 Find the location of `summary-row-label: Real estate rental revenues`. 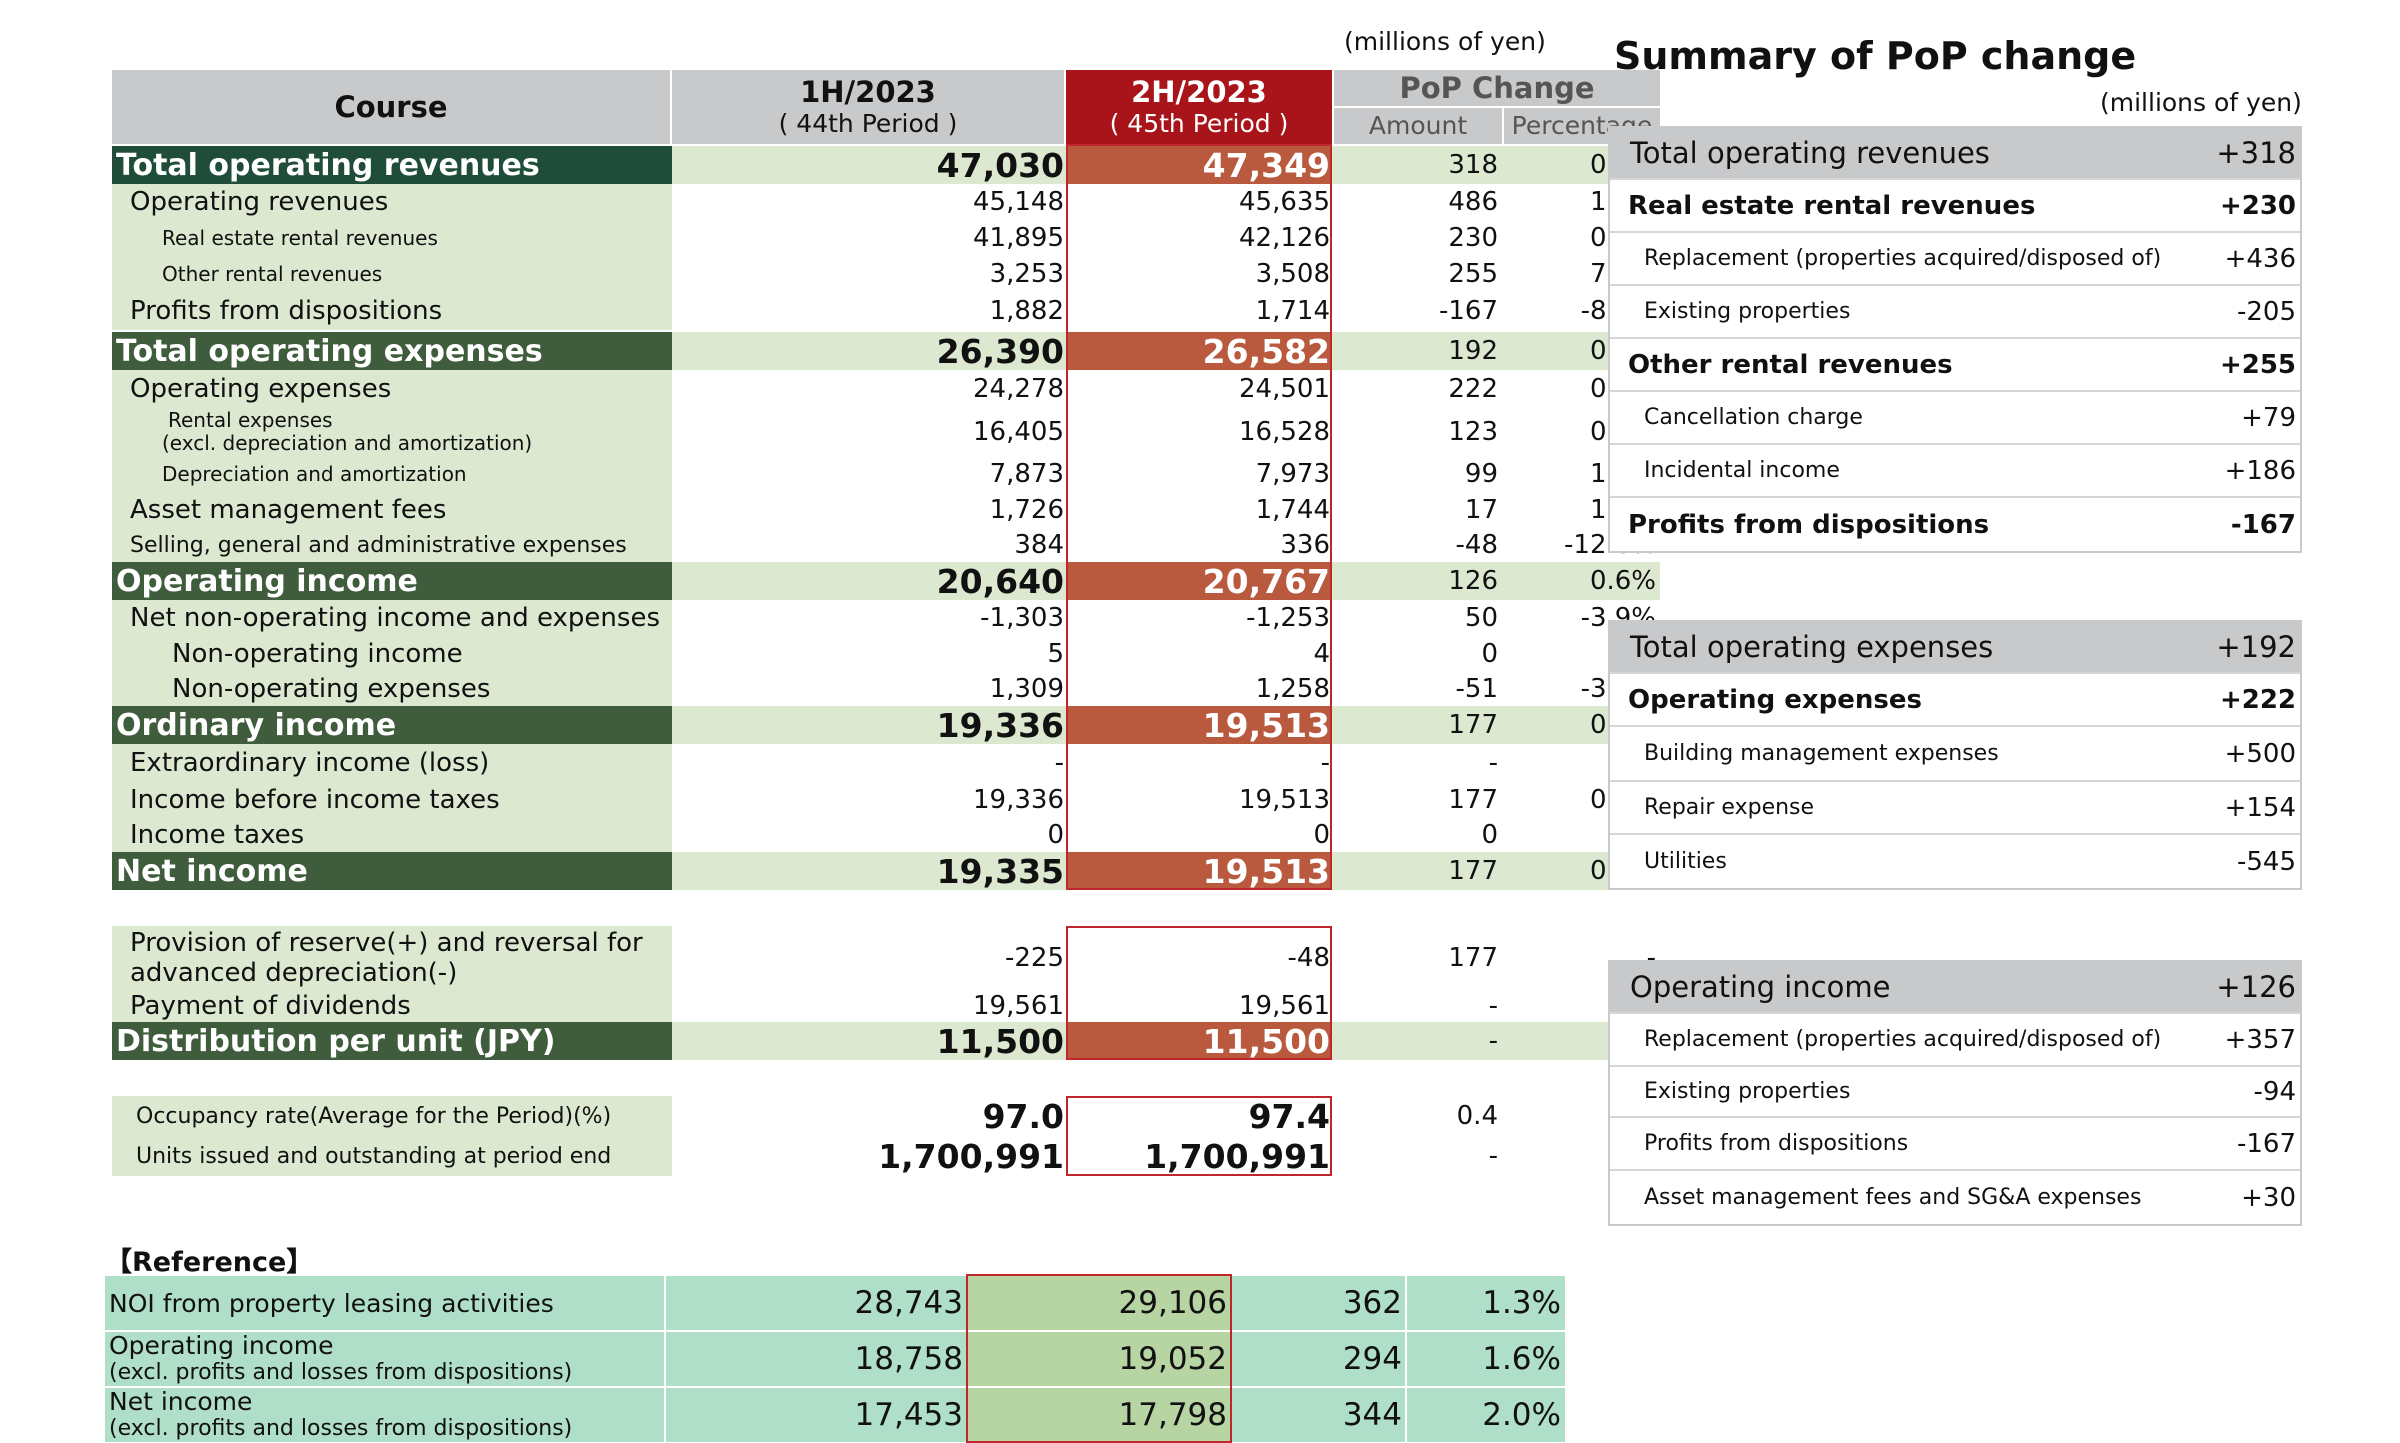

summary-row-label: Real estate rental revenues is located at coordinates (1832, 205).